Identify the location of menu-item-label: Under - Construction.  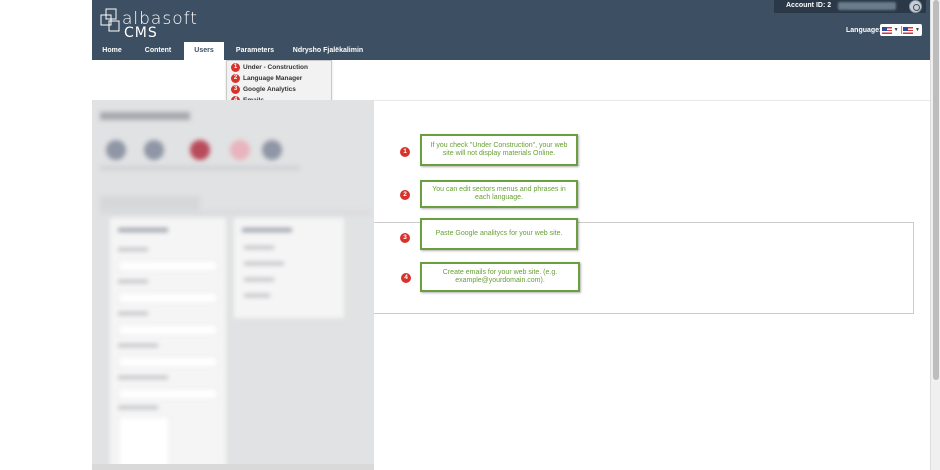
(275, 67).